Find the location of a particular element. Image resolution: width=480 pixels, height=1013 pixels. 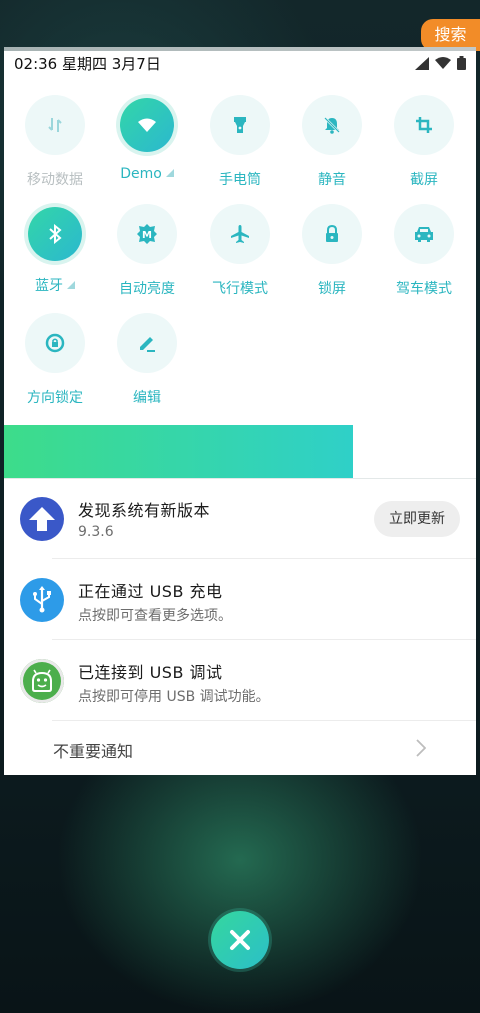

status-bar: 02:36 星期四 3月7日 is located at coordinates (240, 64).